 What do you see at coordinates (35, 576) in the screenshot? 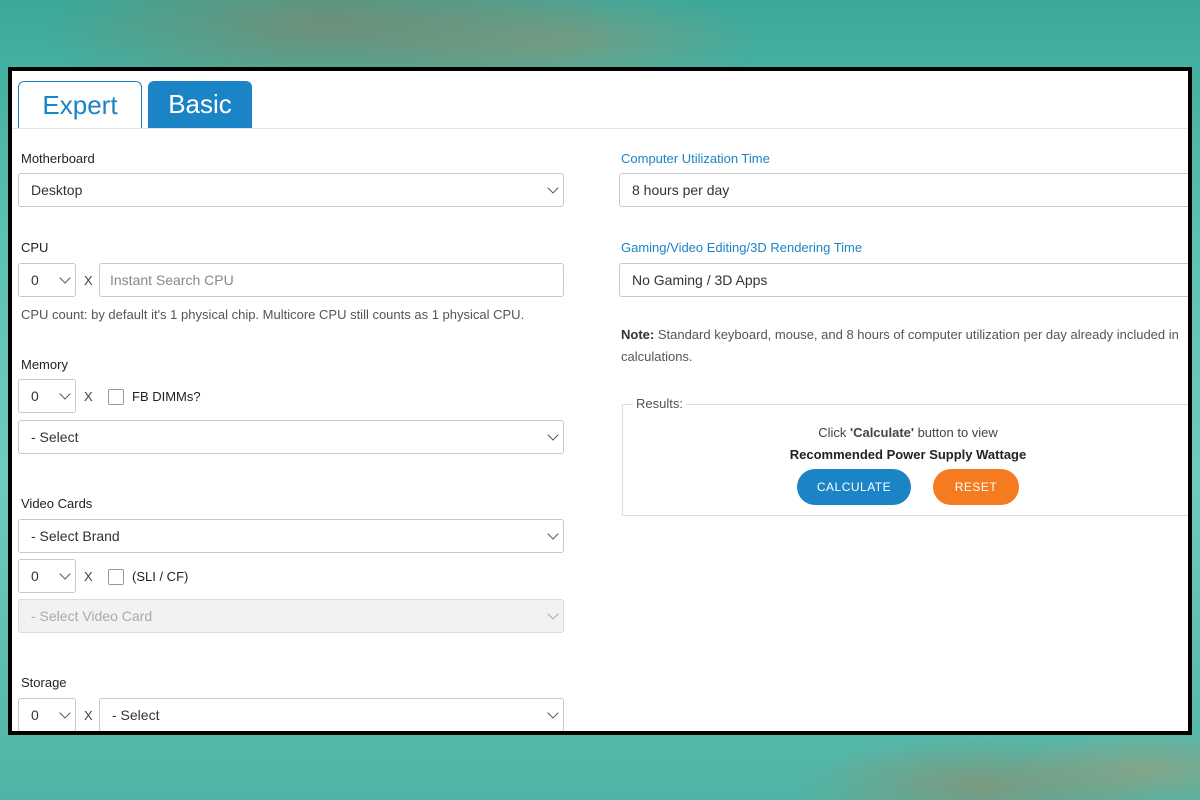
I see `video-count-value: 0` at bounding box center [35, 576].